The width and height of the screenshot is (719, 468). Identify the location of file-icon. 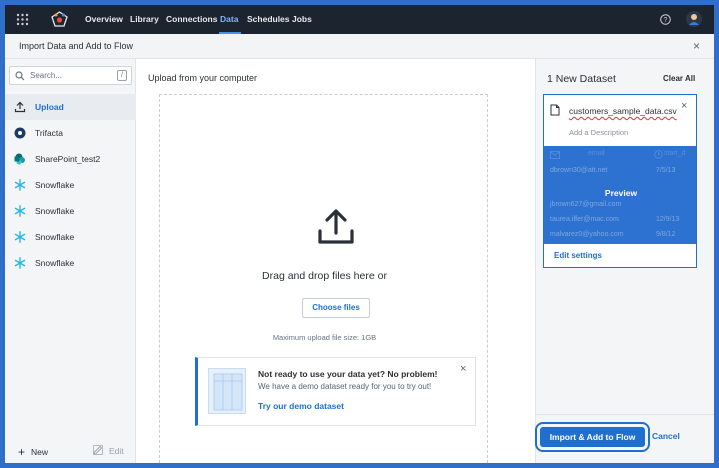
(555, 110).